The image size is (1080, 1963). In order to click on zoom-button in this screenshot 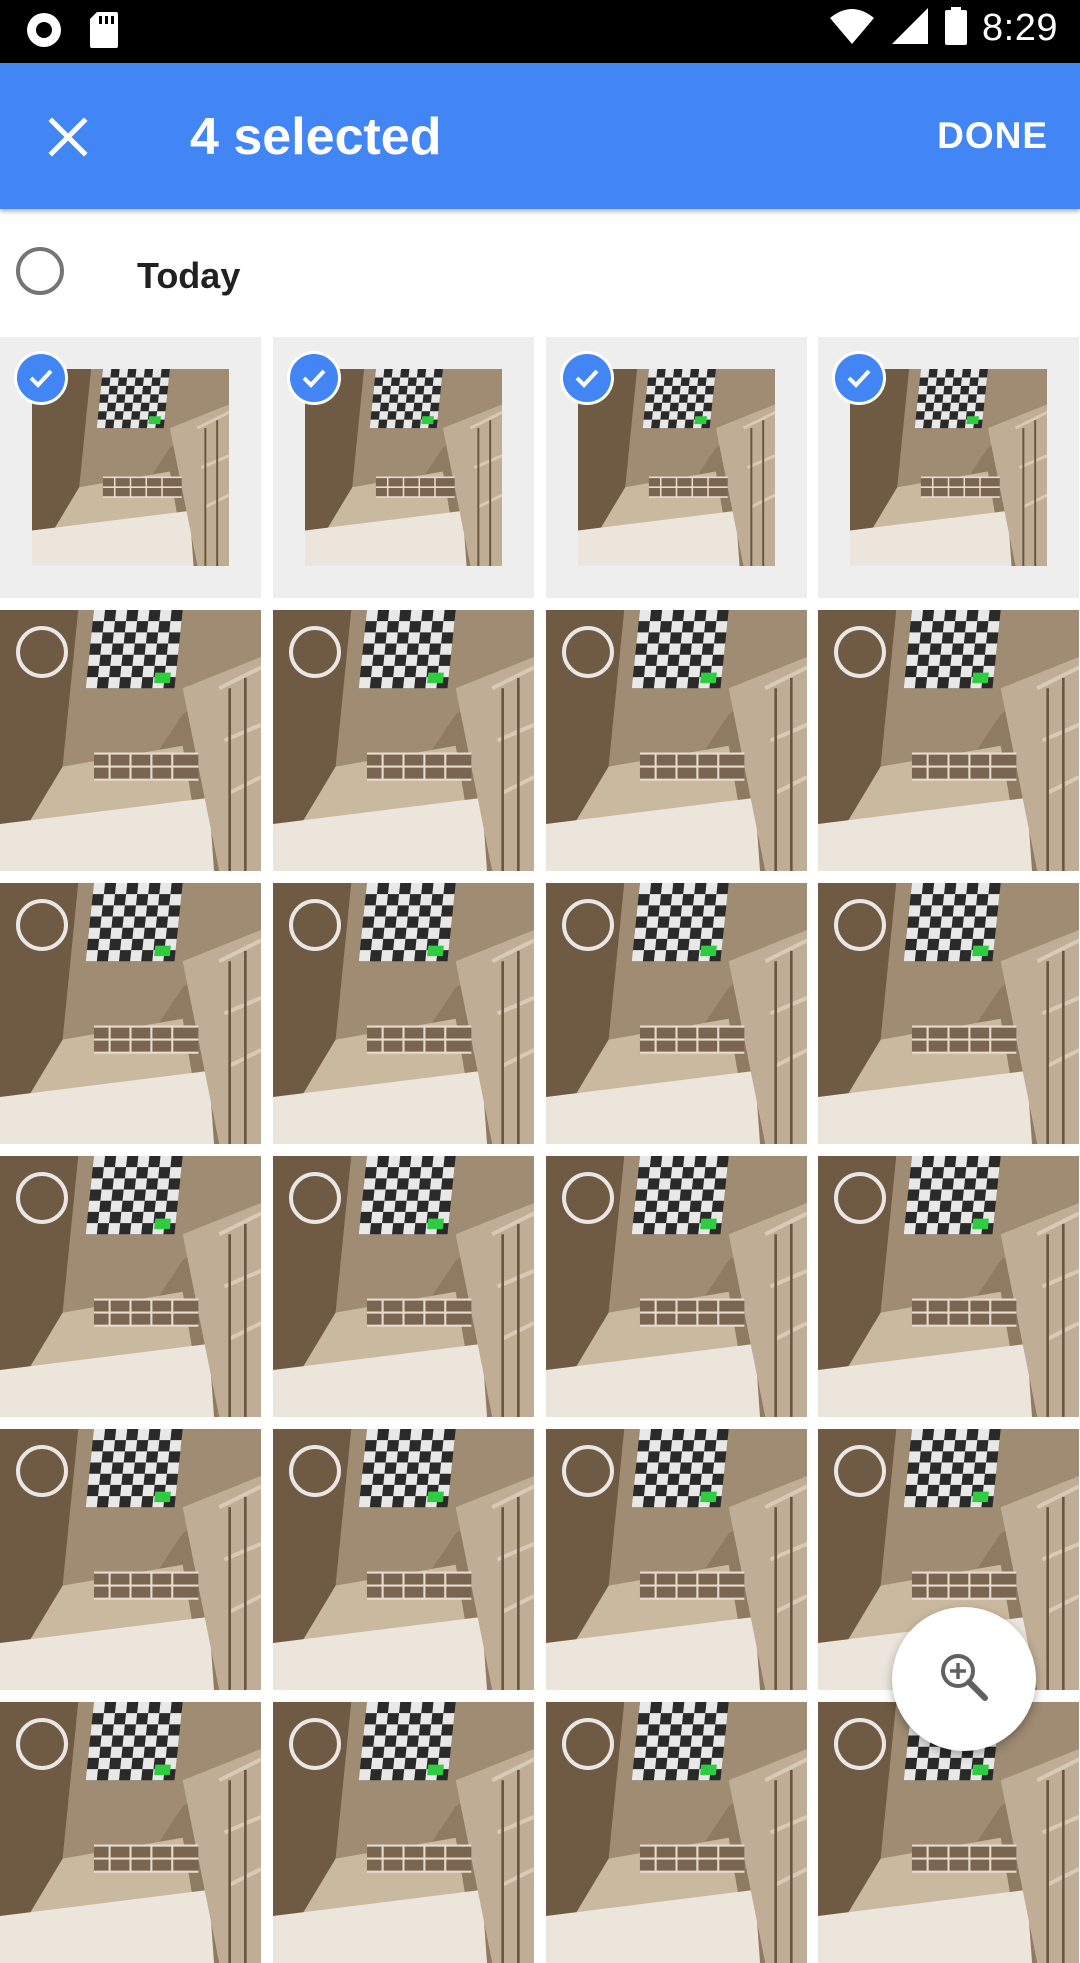, I will do `click(964, 1679)`.